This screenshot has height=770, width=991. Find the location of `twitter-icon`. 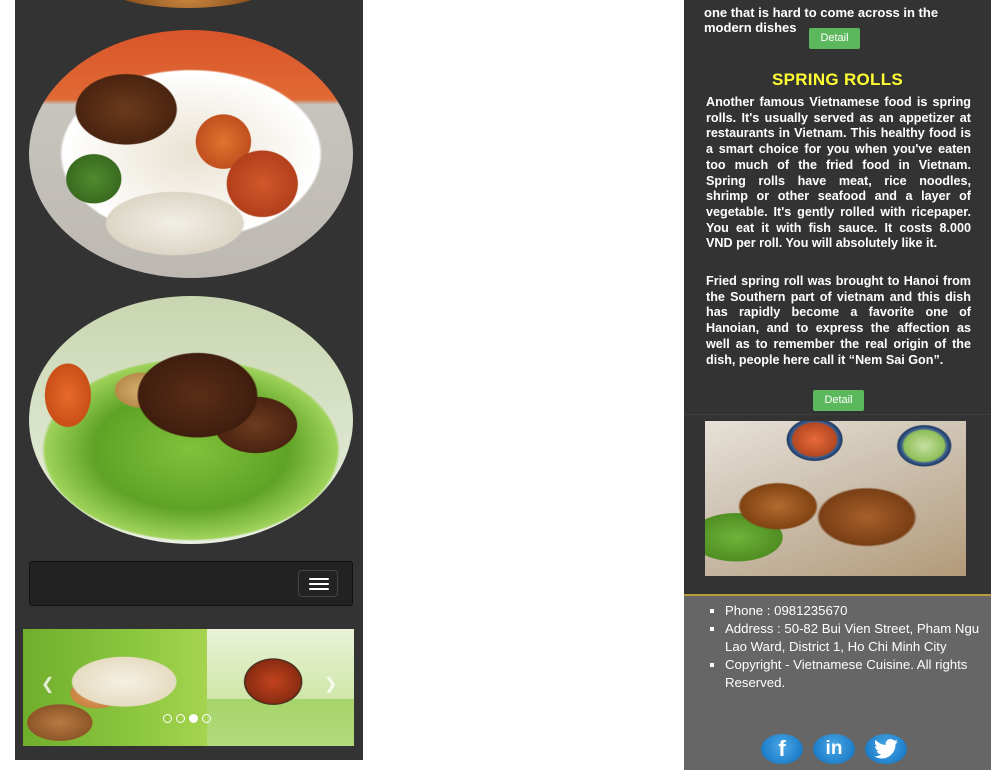

twitter-icon is located at coordinates (886, 749).